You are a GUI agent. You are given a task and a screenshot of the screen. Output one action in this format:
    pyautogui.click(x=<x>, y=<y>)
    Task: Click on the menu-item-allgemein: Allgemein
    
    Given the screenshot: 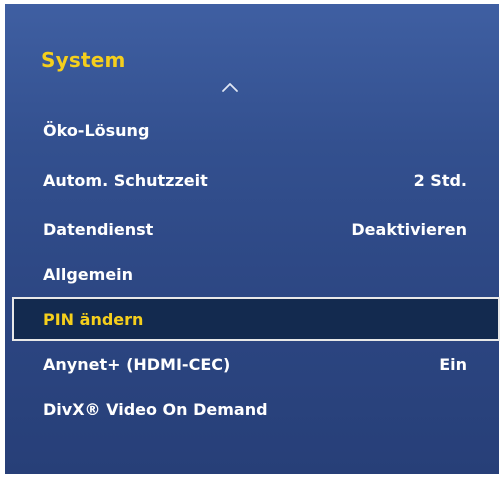 What is the action you would take?
    pyautogui.click(x=252, y=274)
    